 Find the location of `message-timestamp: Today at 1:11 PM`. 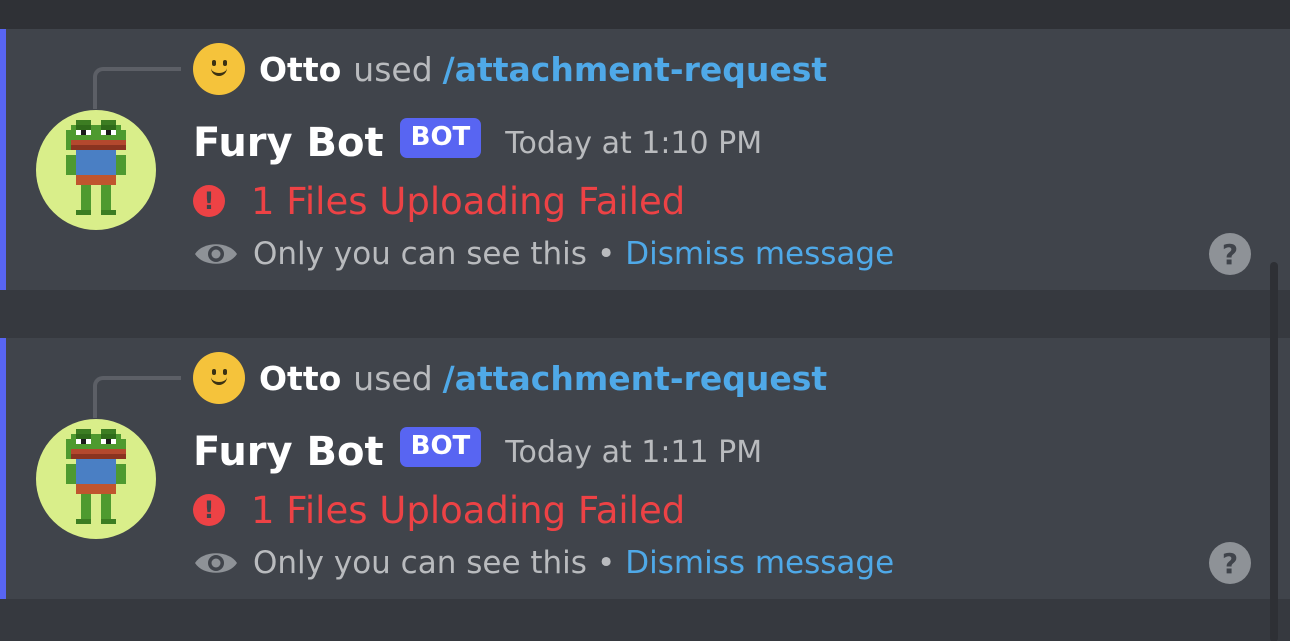

message-timestamp: Today at 1:11 PM is located at coordinates (633, 452).